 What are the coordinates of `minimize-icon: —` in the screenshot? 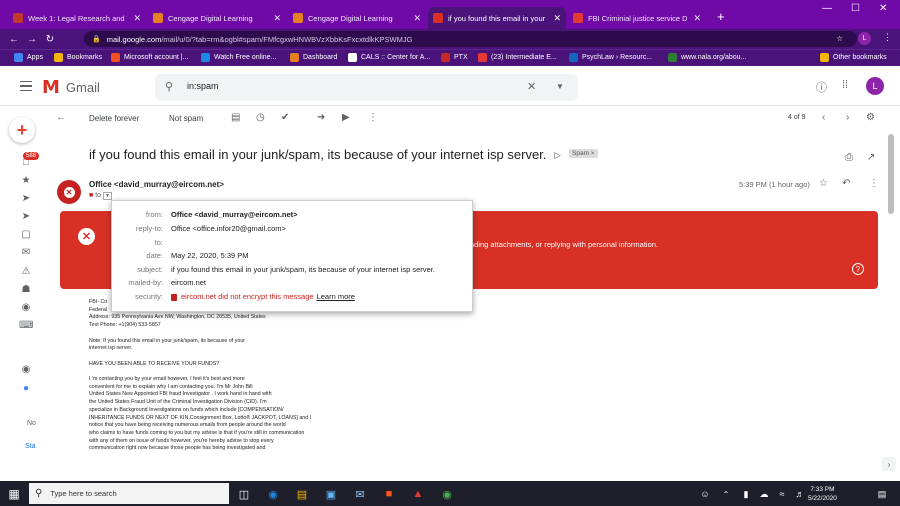 It's located at (827, 8).